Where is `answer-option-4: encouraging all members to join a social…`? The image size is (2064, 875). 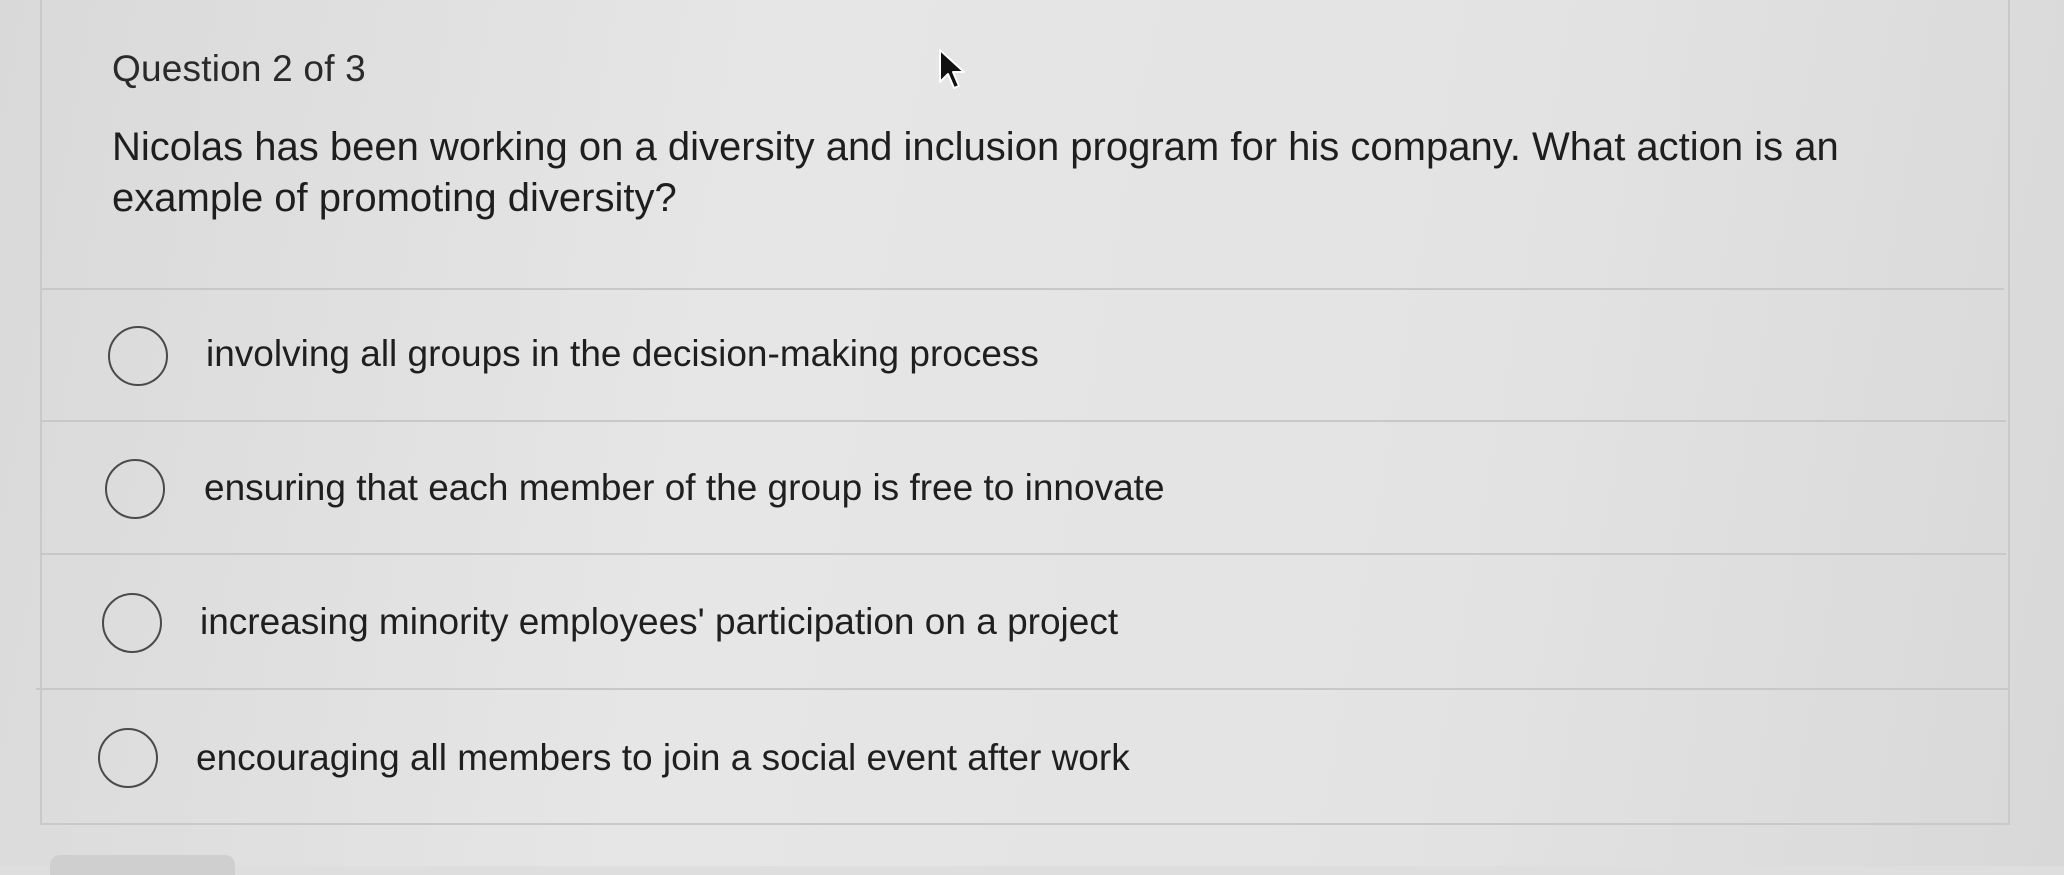
answer-option-4: encouraging all members to join a social… is located at coordinates (1022, 755).